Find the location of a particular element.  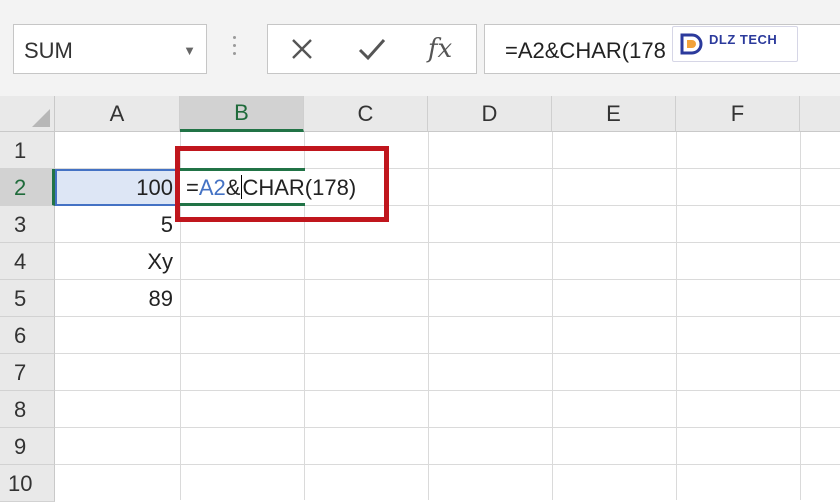

name-box-dropdown-icon: ▼ is located at coordinates (189, 50).